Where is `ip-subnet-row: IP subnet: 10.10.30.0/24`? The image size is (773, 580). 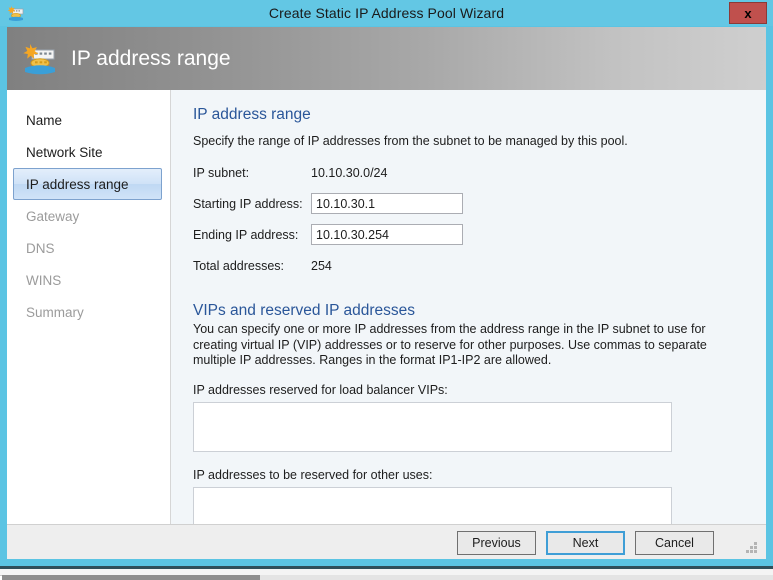
ip-subnet-row: IP subnet: 10.10.30.0/24 is located at coordinates (468, 172).